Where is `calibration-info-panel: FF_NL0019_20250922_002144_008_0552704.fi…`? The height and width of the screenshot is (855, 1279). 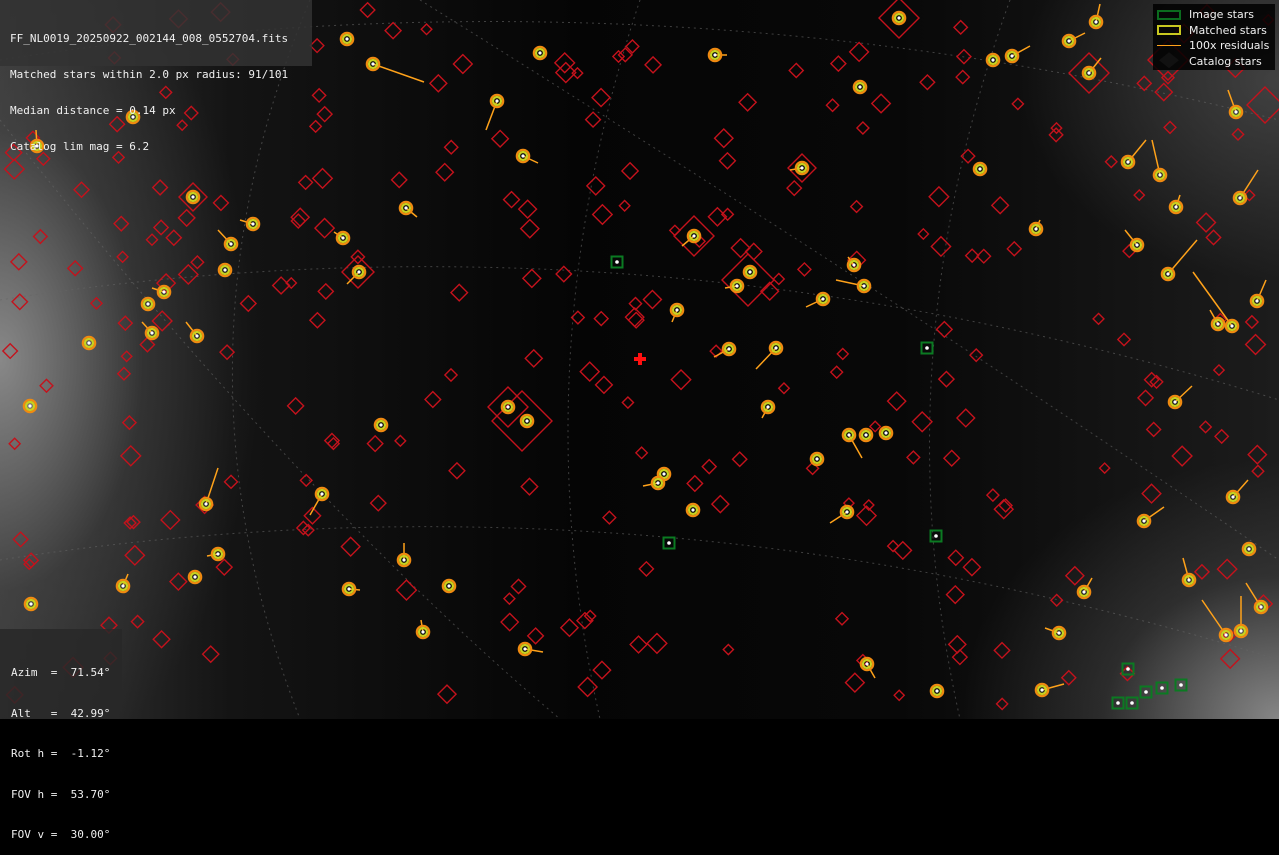
calibration-info-panel: FF_NL0019_20250922_002144_008_0552704.fi… is located at coordinates (156, 76).